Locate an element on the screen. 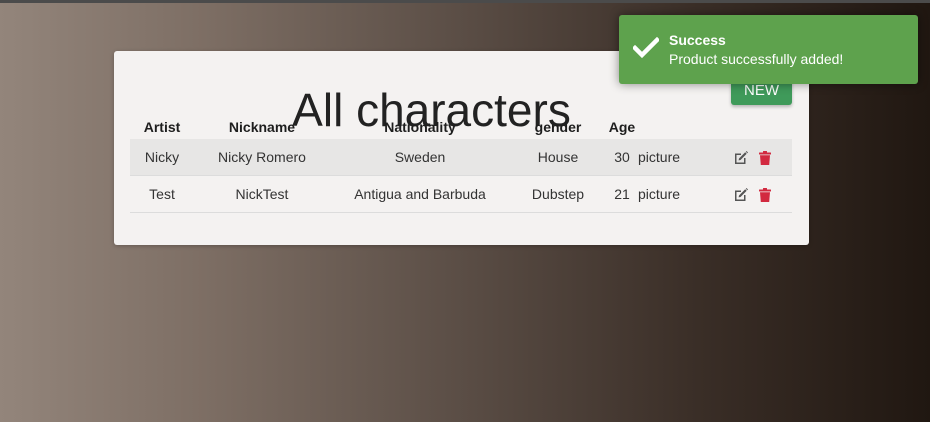  checkmark-icon is located at coordinates (646, 47).